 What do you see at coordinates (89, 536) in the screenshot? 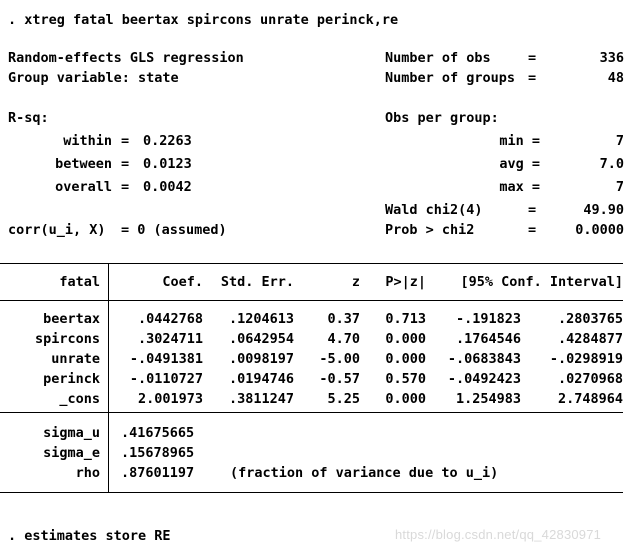
I see `command-line-bottom: . estimates store RE` at bounding box center [89, 536].